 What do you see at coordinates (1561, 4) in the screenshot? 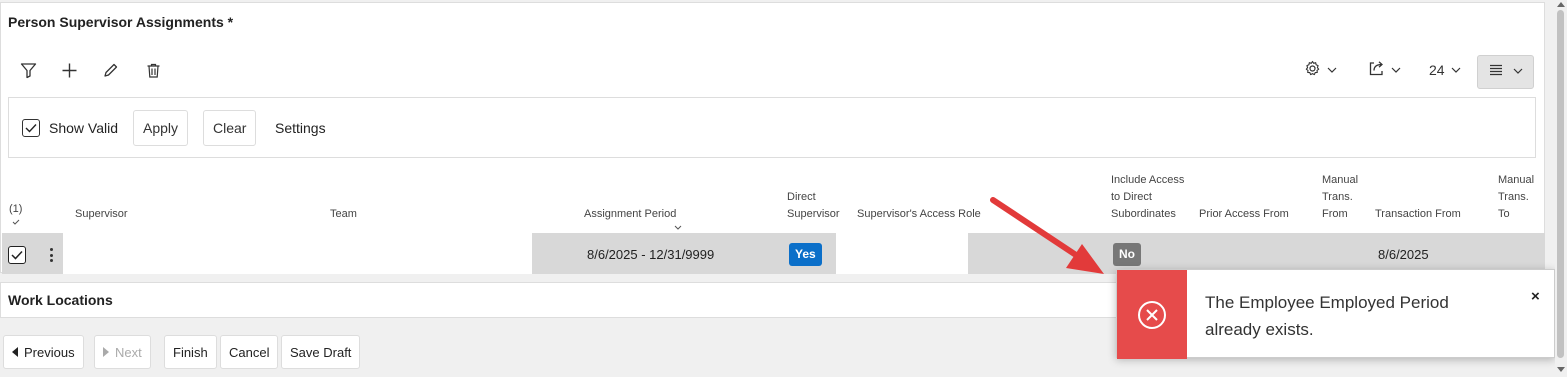
I see `scroll-up-icon` at bounding box center [1561, 4].